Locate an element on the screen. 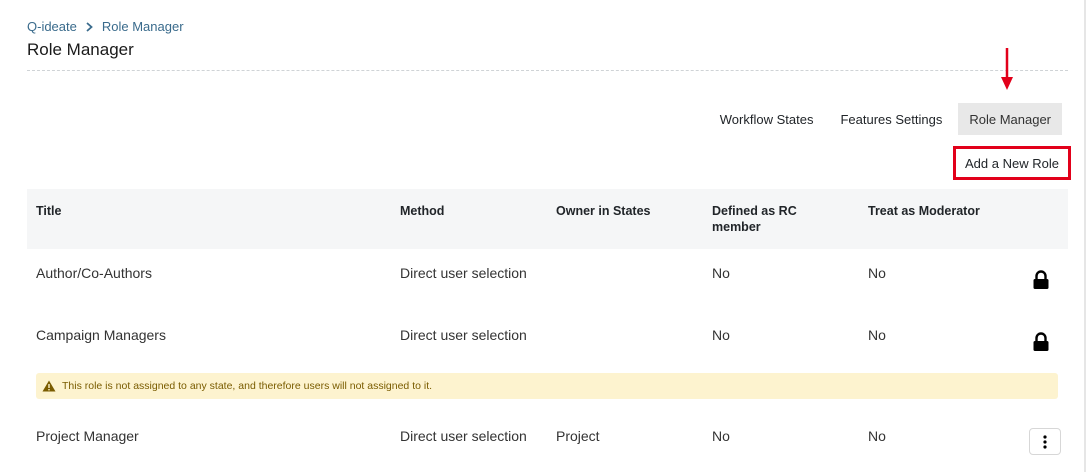  breadcrumb-root-link: Q-ideate is located at coordinates (52, 26).